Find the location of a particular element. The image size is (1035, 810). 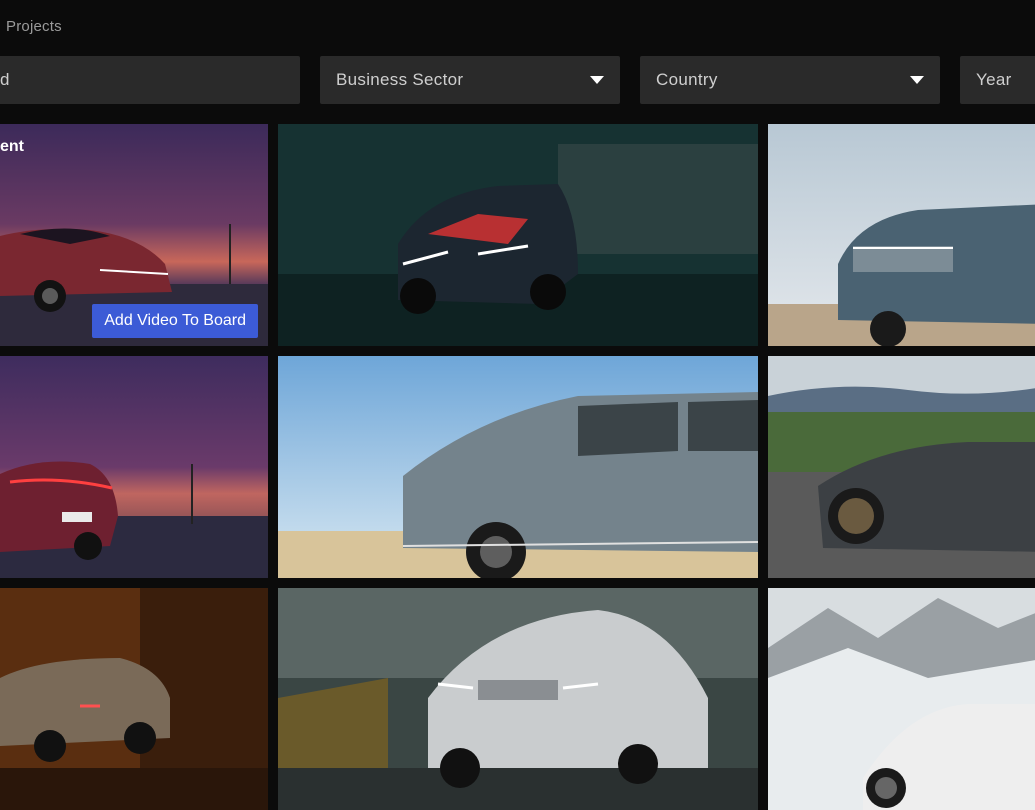

country-label: Country is located at coordinates (687, 79).